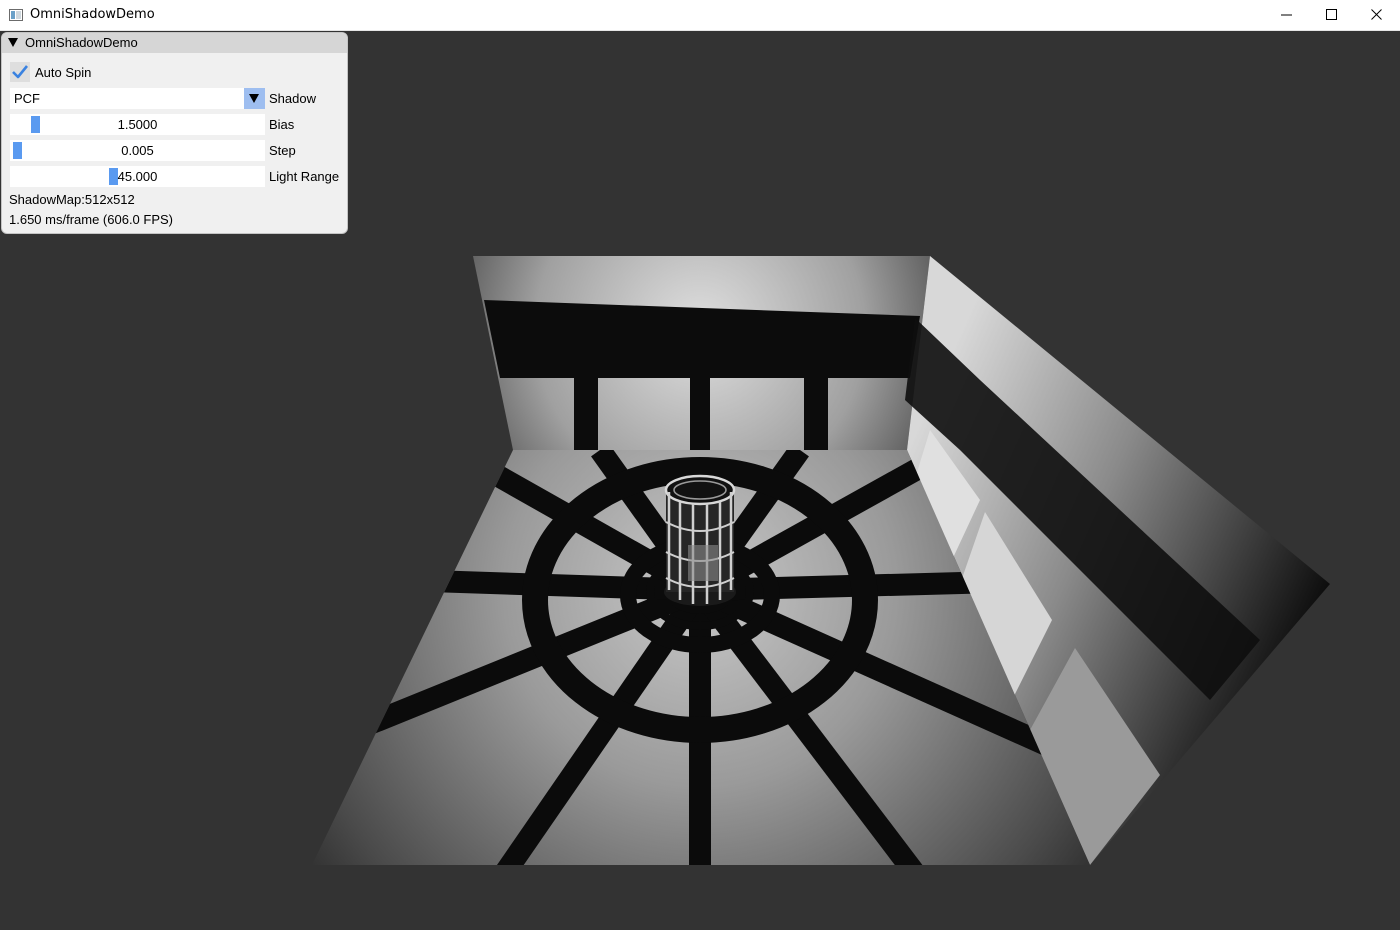 The height and width of the screenshot is (930, 1400). I want to click on title-bar: OmniShadowDemo, so click(700, 15).